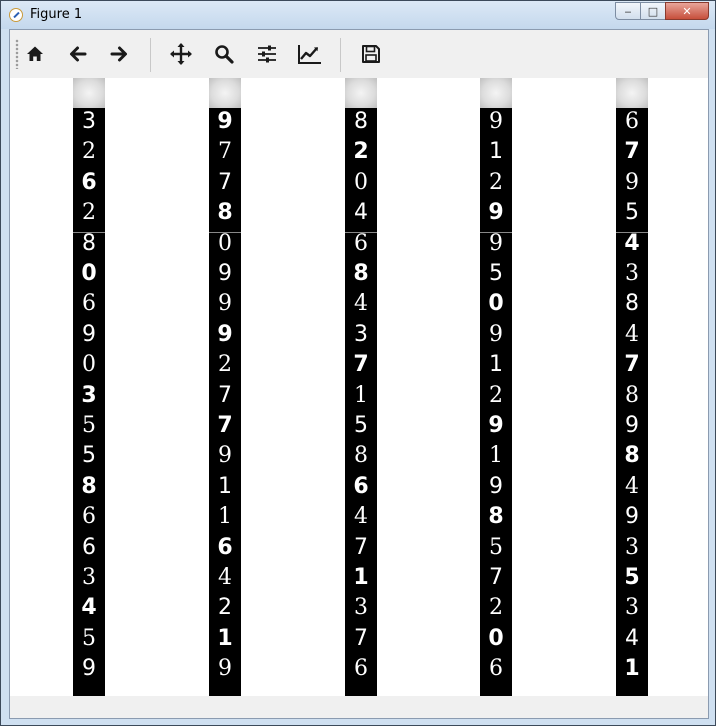 The width and height of the screenshot is (716, 726). I want to click on back-button, so click(78, 54).